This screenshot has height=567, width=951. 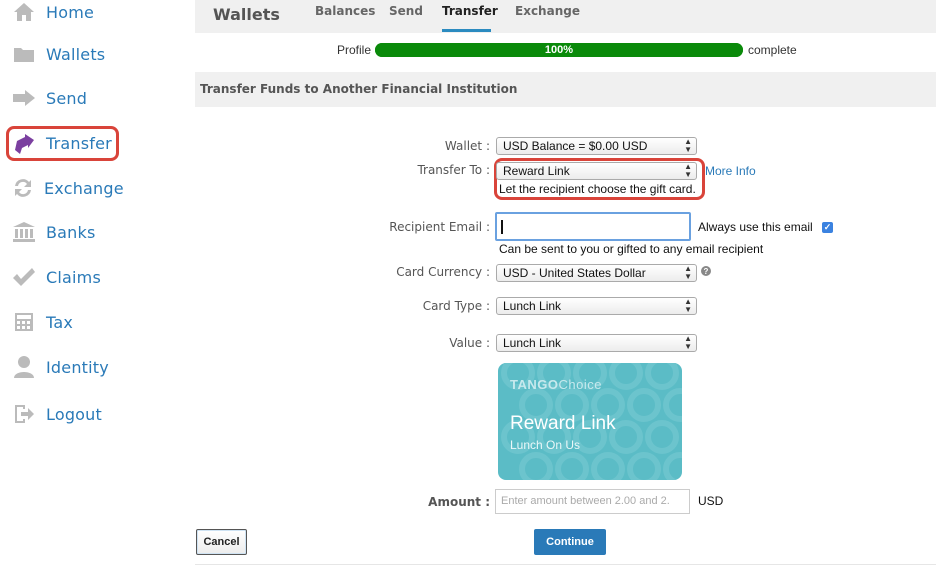 What do you see at coordinates (470, 11) in the screenshot?
I see `tab-transfer: Transfer` at bounding box center [470, 11].